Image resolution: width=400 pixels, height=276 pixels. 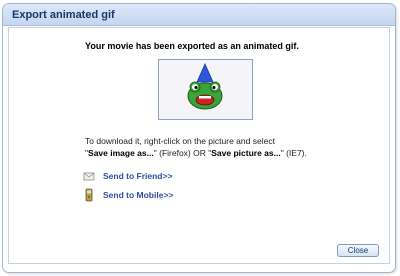 I want to click on dialog-title: Export animated gif, so click(x=199, y=15).